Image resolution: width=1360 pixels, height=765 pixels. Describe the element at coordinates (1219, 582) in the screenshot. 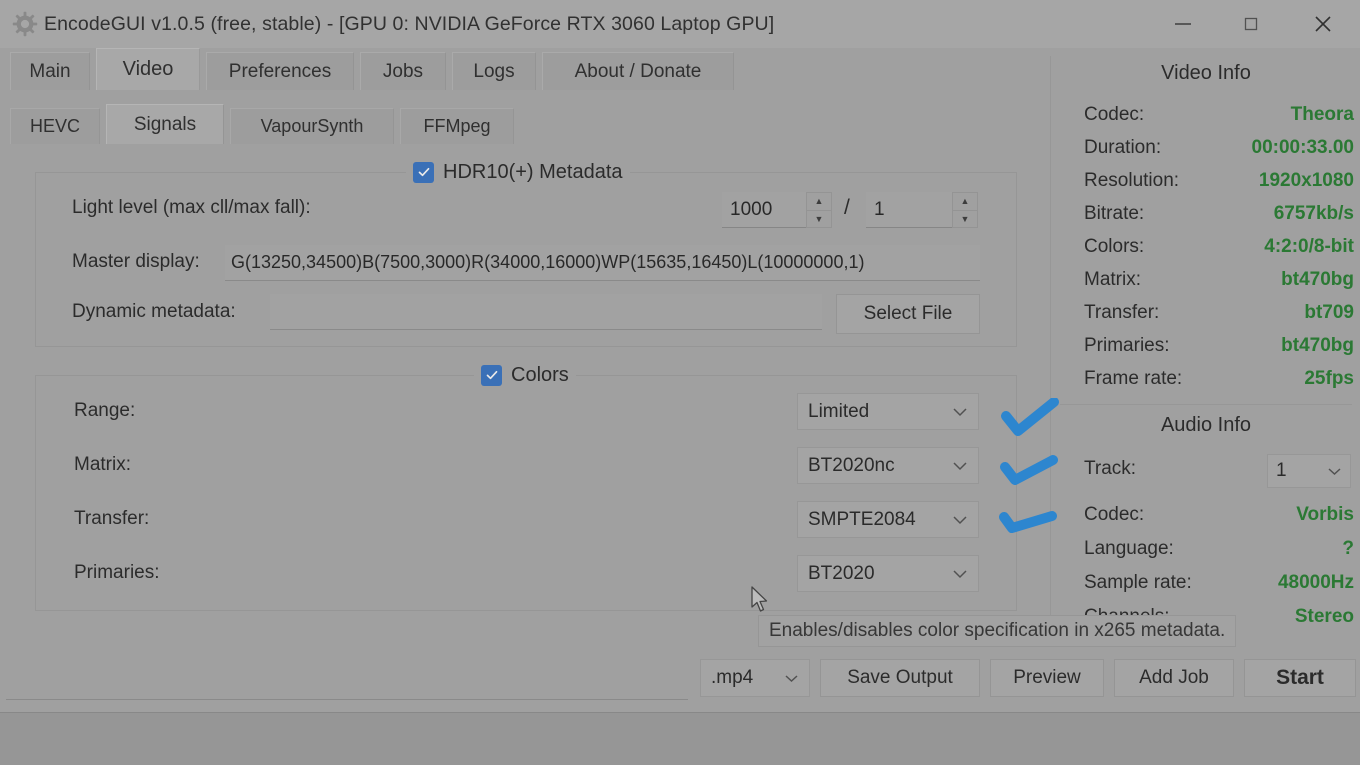

I see `audio-info-row-samplerate: Sample rate: 48000Hz` at that location.